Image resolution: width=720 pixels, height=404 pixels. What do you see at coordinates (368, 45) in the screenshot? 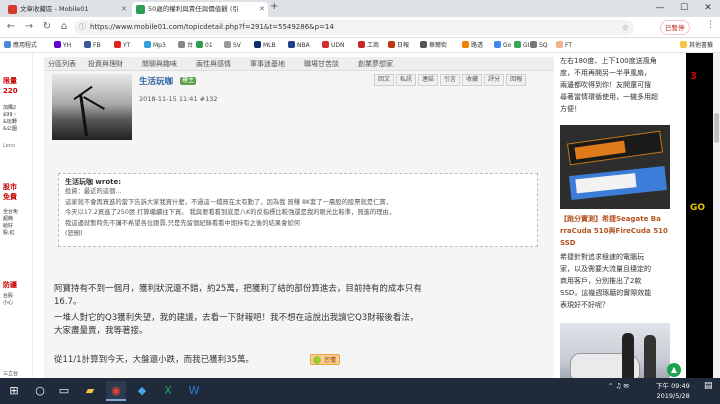
I see `bookmark-gongshang: 工商` at bounding box center [368, 45].